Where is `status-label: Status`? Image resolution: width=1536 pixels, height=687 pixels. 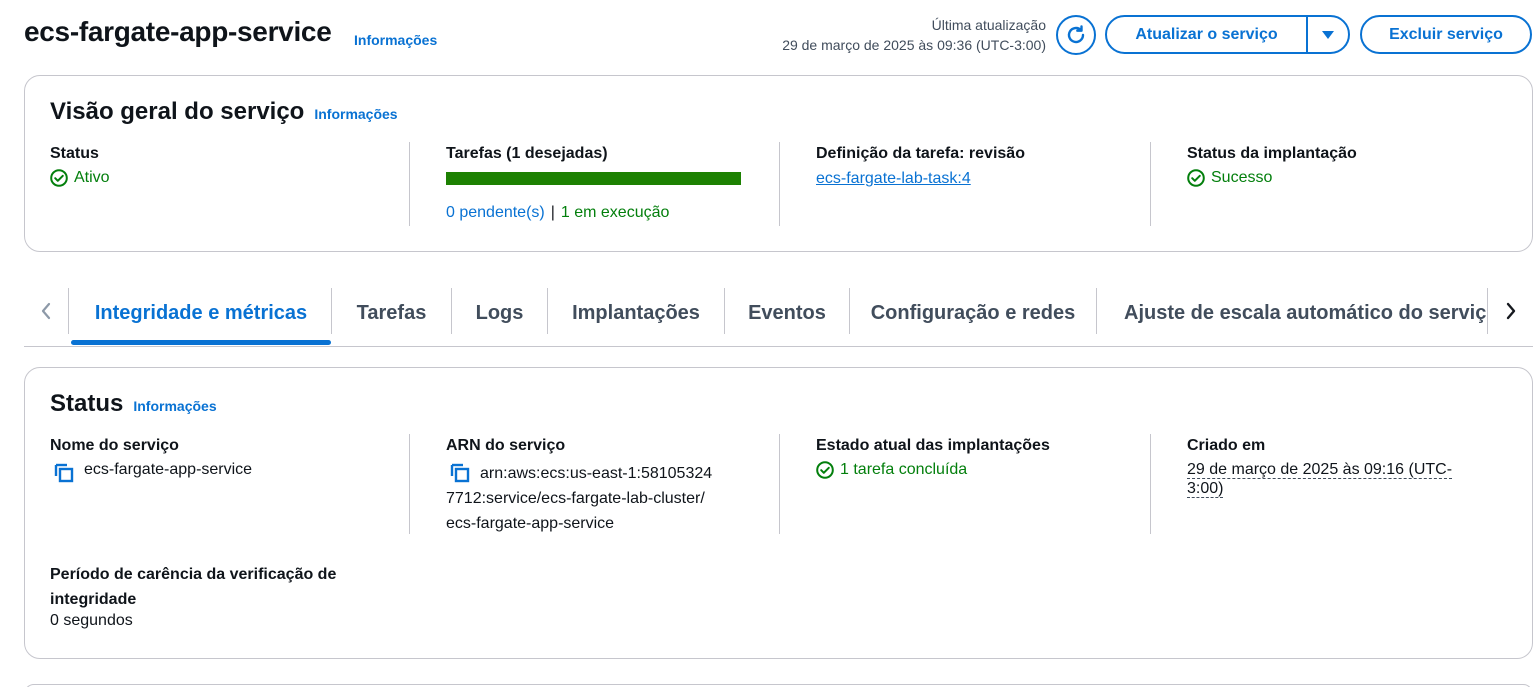 status-label: Status is located at coordinates (74, 153).